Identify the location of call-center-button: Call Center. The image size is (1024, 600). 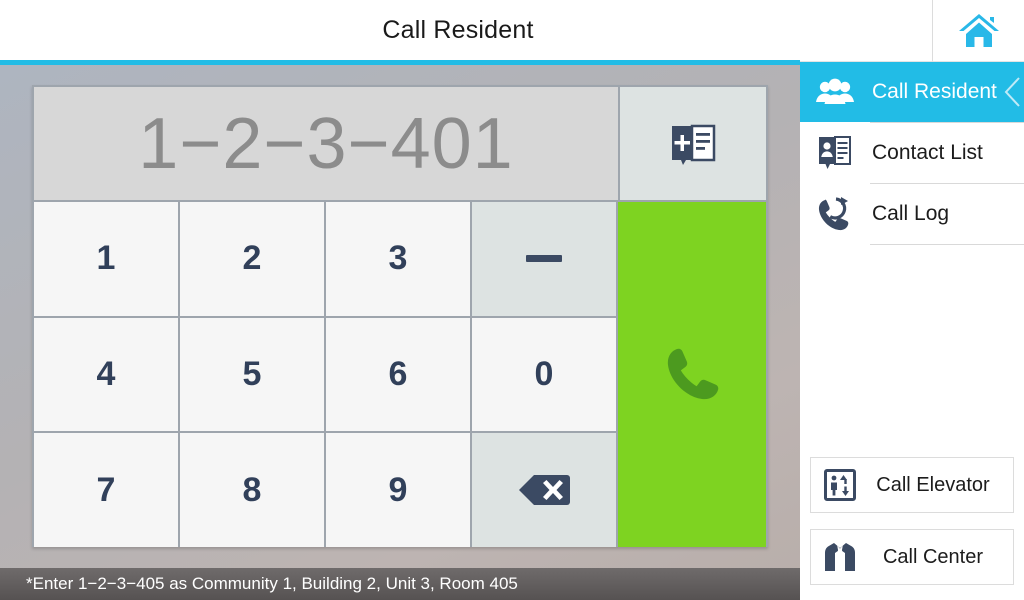
(912, 557).